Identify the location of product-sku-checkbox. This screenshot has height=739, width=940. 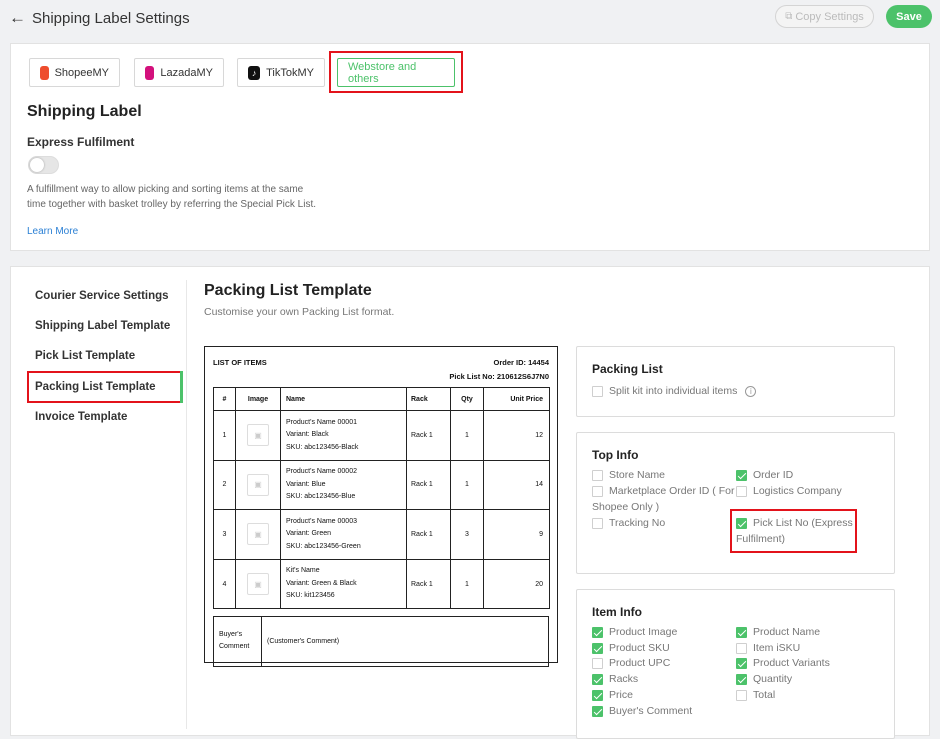
(597, 648).